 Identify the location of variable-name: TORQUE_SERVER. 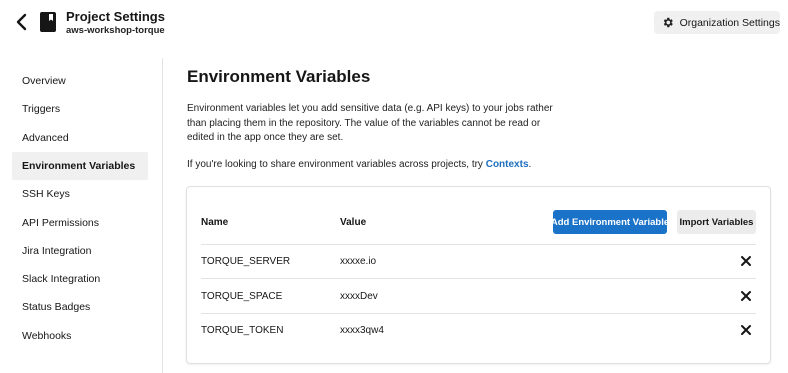
(246, 261).